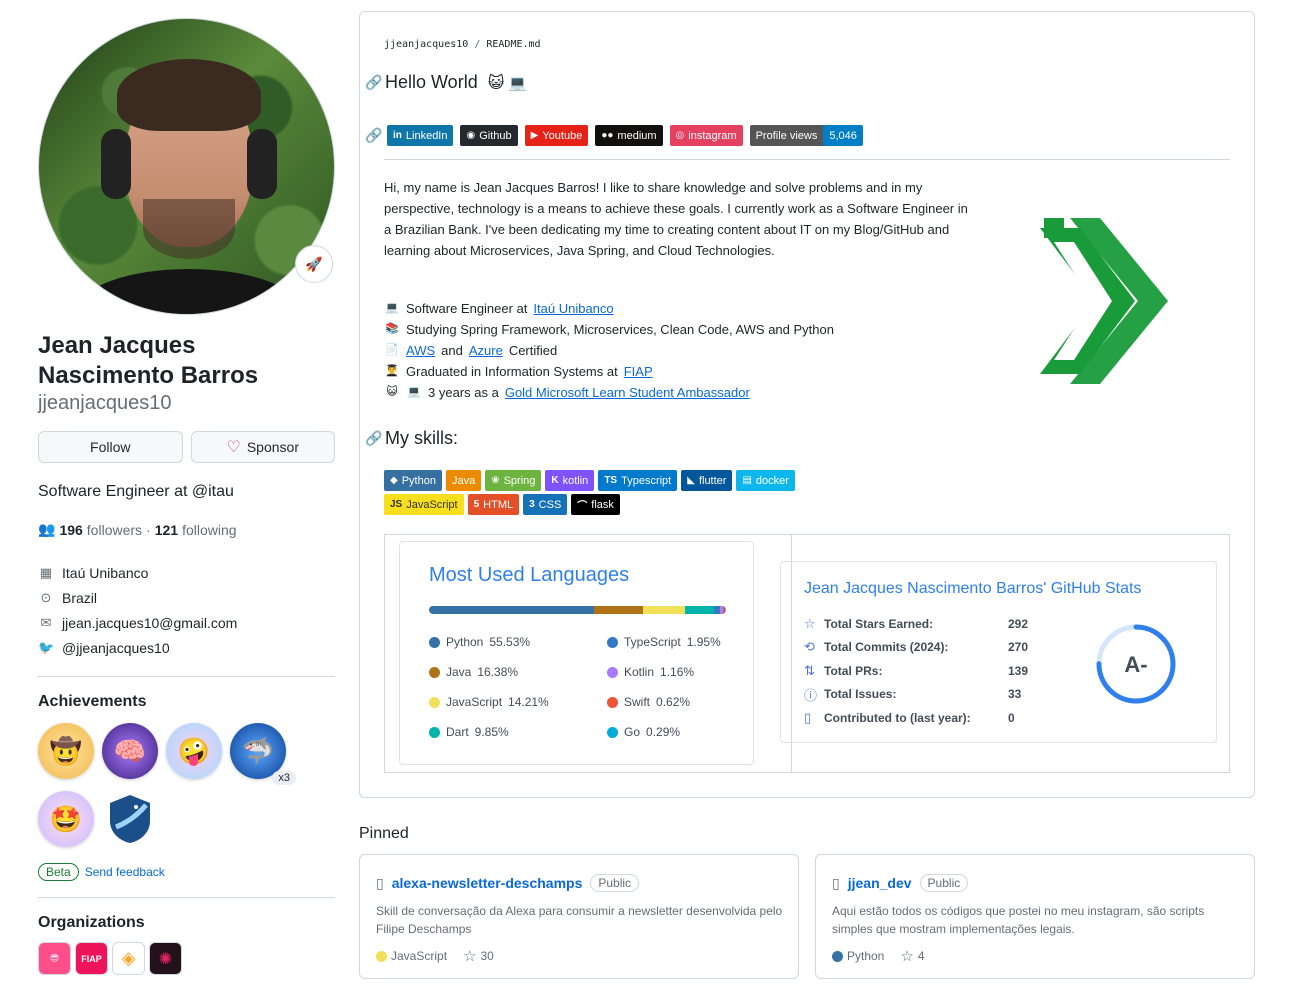 The width and height of the screenshot is (1293, 992). I want to click on readme-path: jjeanjacques10 / README.md, so click(462, 44).